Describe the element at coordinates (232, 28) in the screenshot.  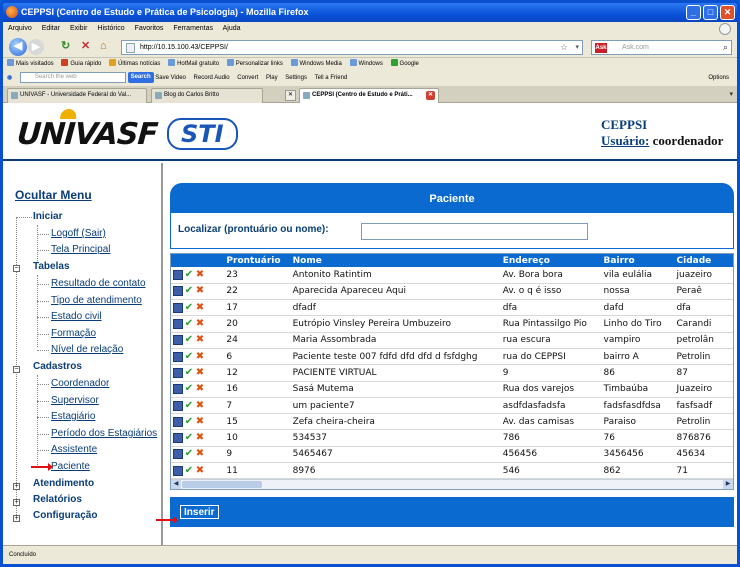
I see `menu-ajuda: Ajuda` at that location.